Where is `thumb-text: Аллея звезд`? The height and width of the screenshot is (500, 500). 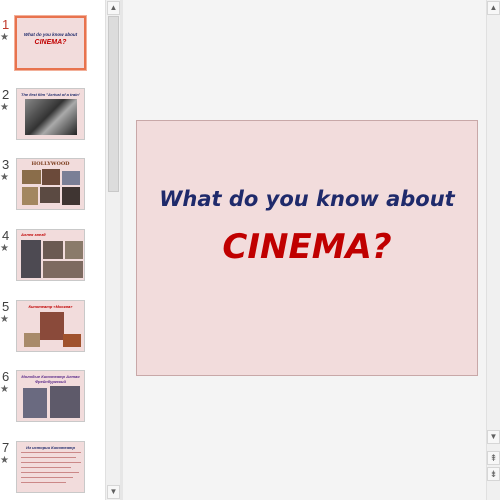
thumb-text: Аллея звезд is located at coordinates (33, 234).